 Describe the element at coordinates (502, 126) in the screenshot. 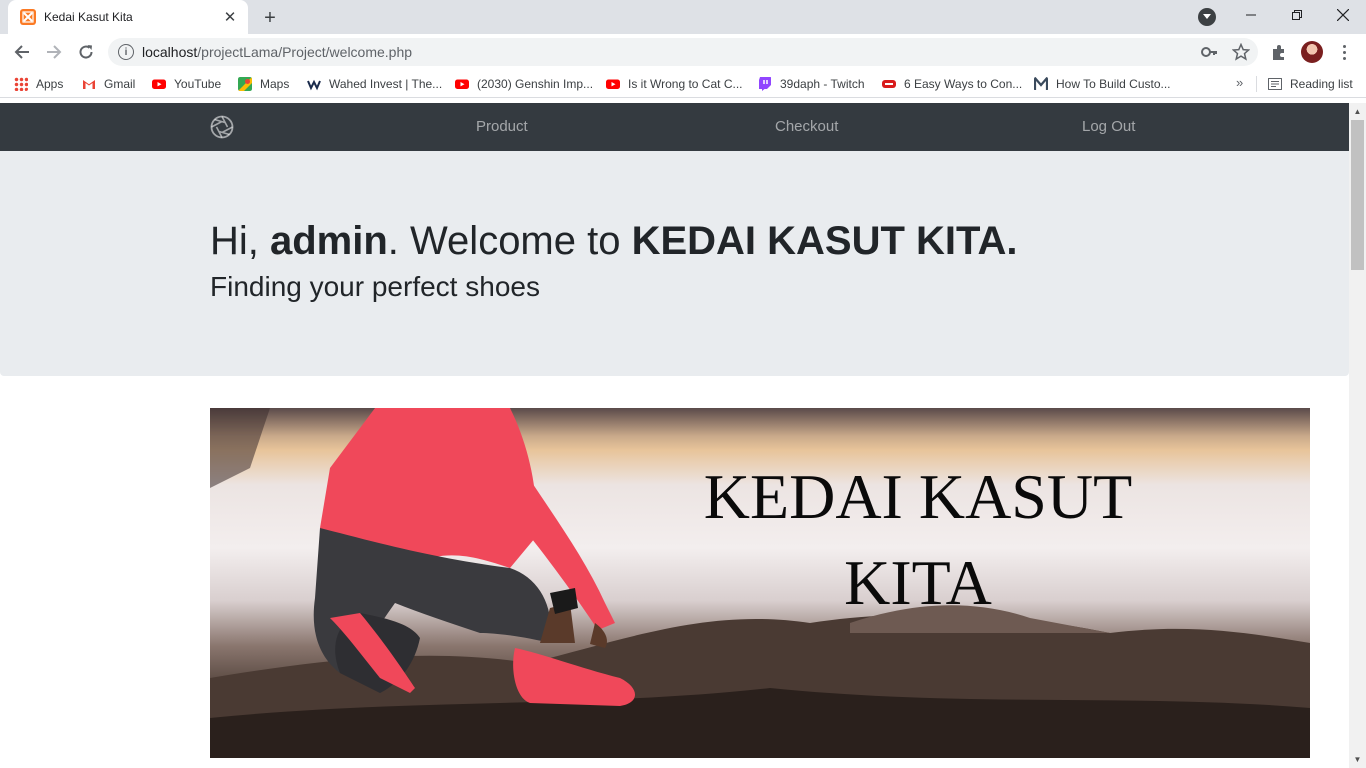

I see `nav-link-product: Product` at that location.